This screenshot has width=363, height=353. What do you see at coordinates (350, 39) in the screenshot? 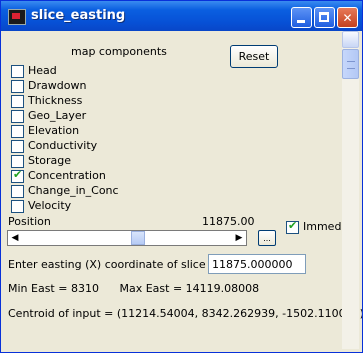
I see `scroll-up-button` at bounding box center [350, 39].